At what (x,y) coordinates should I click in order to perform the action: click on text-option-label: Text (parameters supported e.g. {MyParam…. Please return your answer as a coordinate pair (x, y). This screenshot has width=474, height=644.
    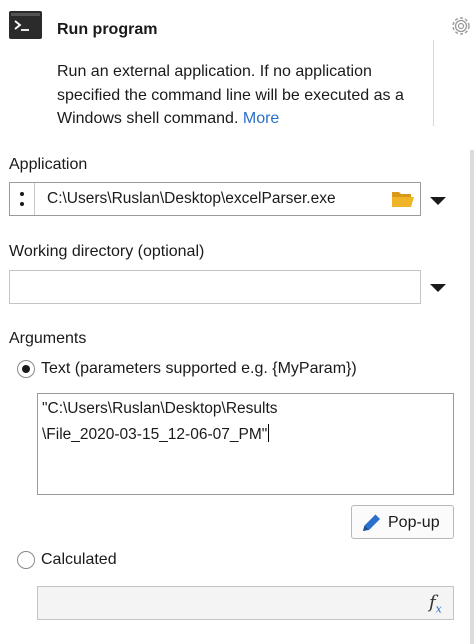
    Looking at the image, I should click on (199, 369).